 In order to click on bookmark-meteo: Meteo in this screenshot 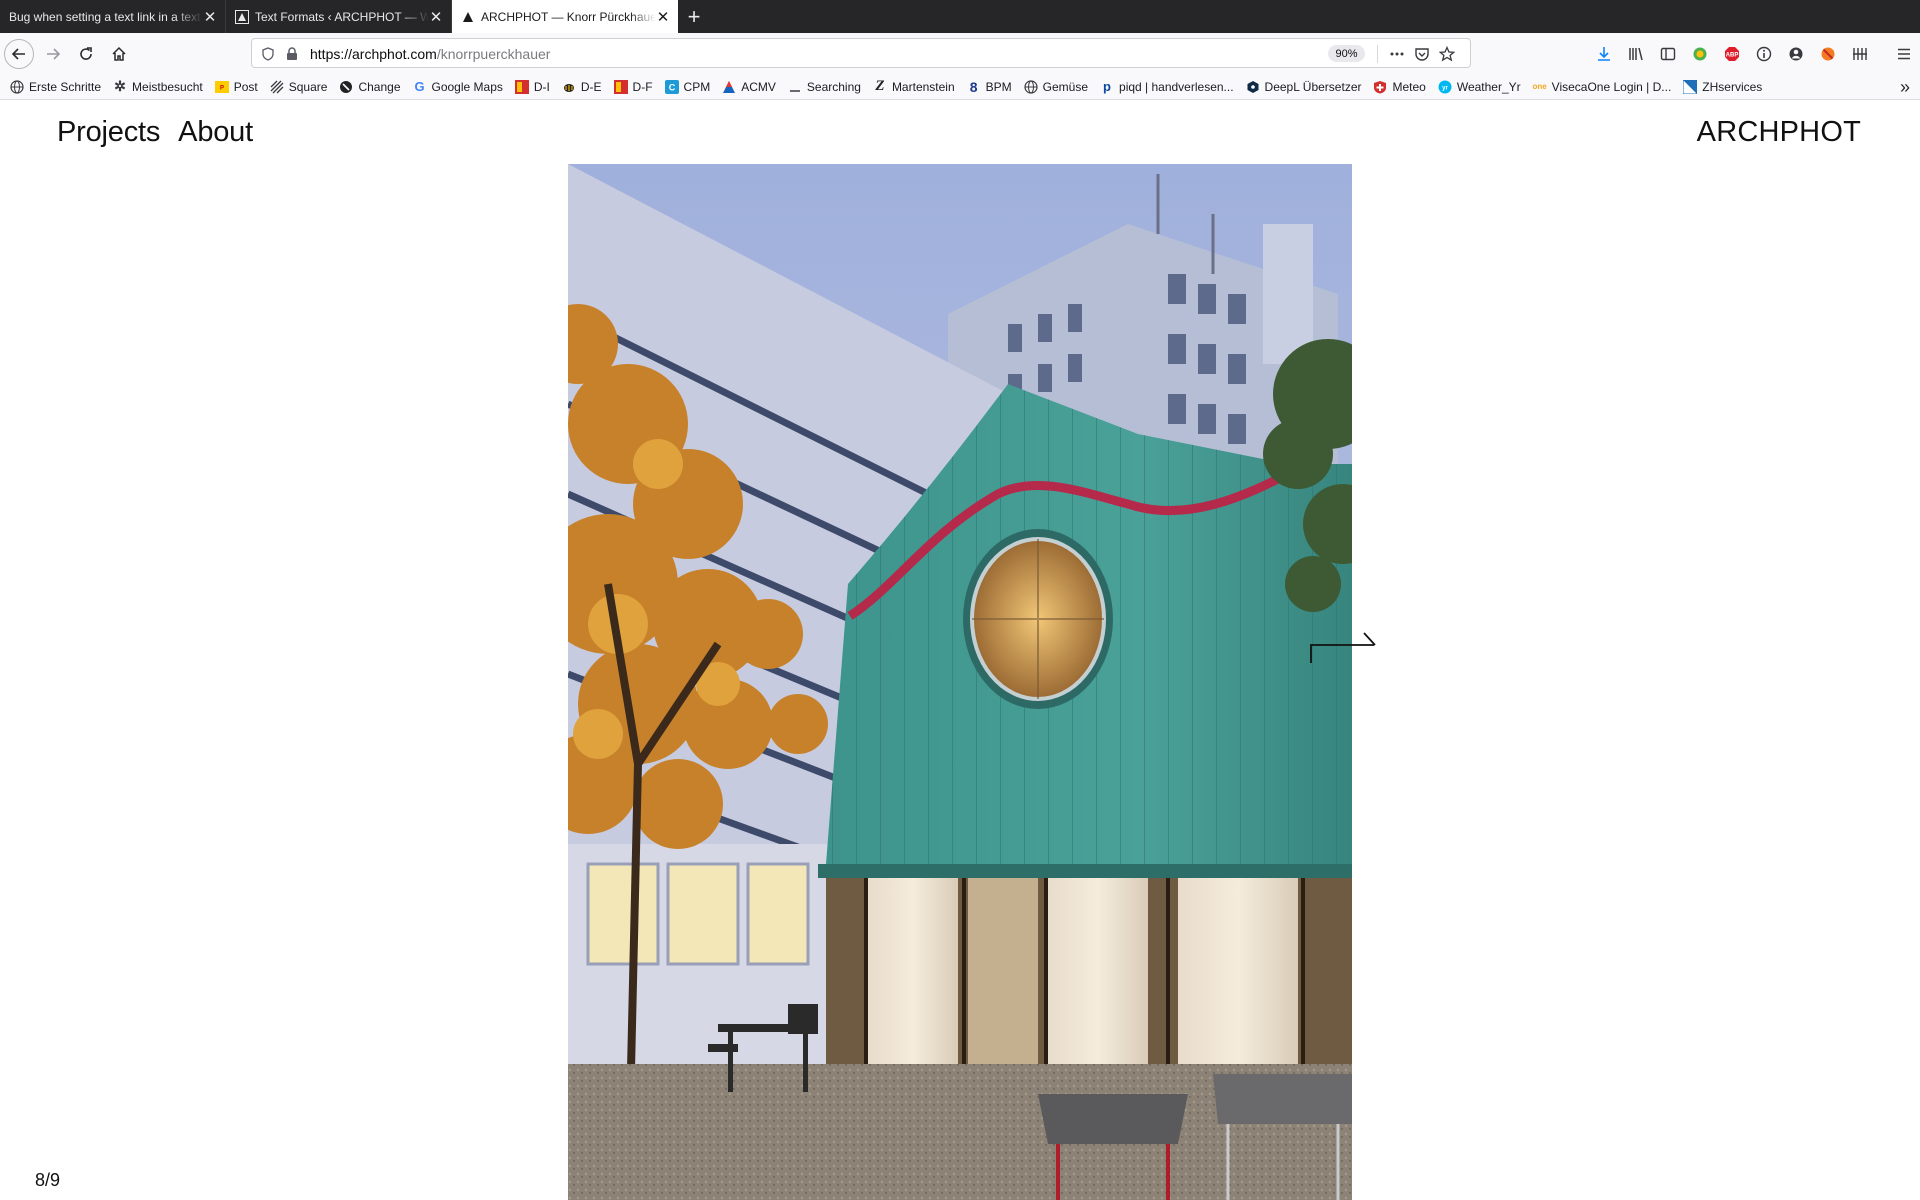, I will do `click(1399, 87)`.